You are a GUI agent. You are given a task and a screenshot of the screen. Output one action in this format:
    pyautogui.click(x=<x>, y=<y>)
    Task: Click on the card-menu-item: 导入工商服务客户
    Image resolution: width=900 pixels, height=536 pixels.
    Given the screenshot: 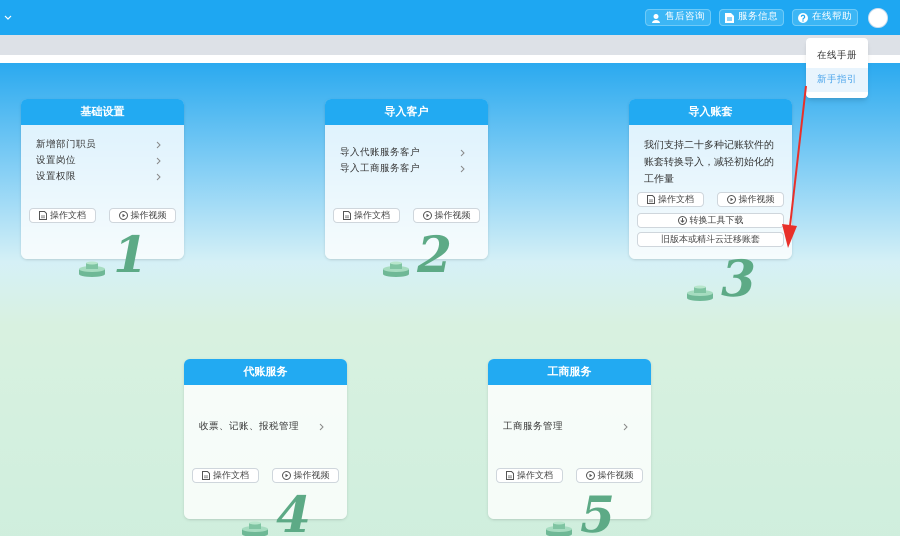 What is the action you would take?
    pyautogui.click(x=406, y=169)
    